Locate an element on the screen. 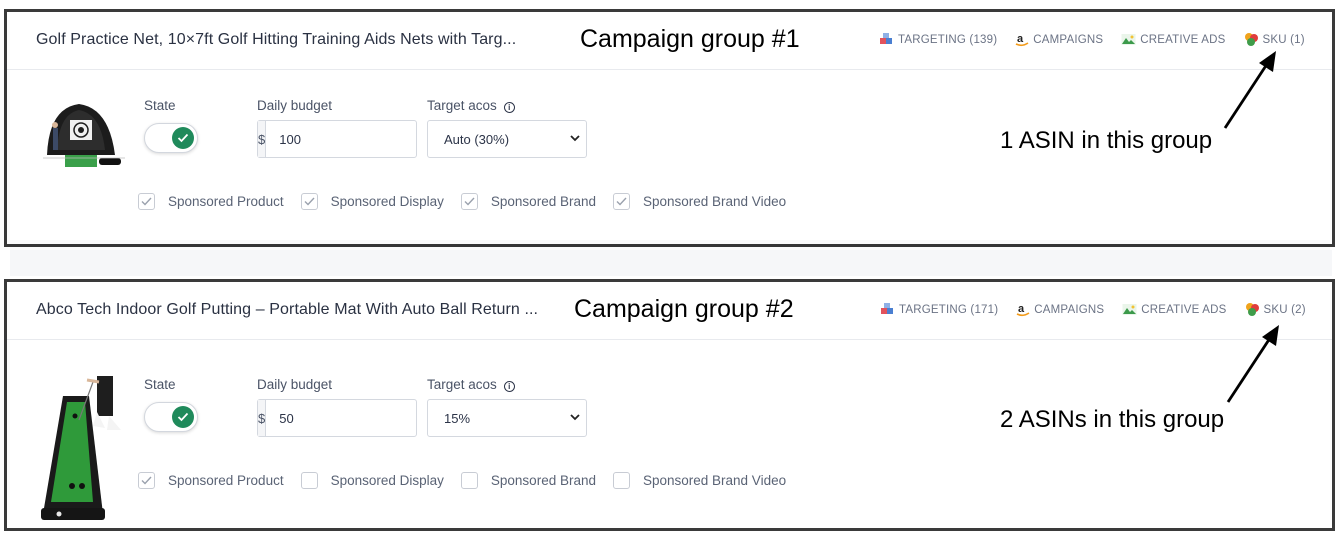  target-acos-value: Auto (30%) is located at coordinates (477, 139).